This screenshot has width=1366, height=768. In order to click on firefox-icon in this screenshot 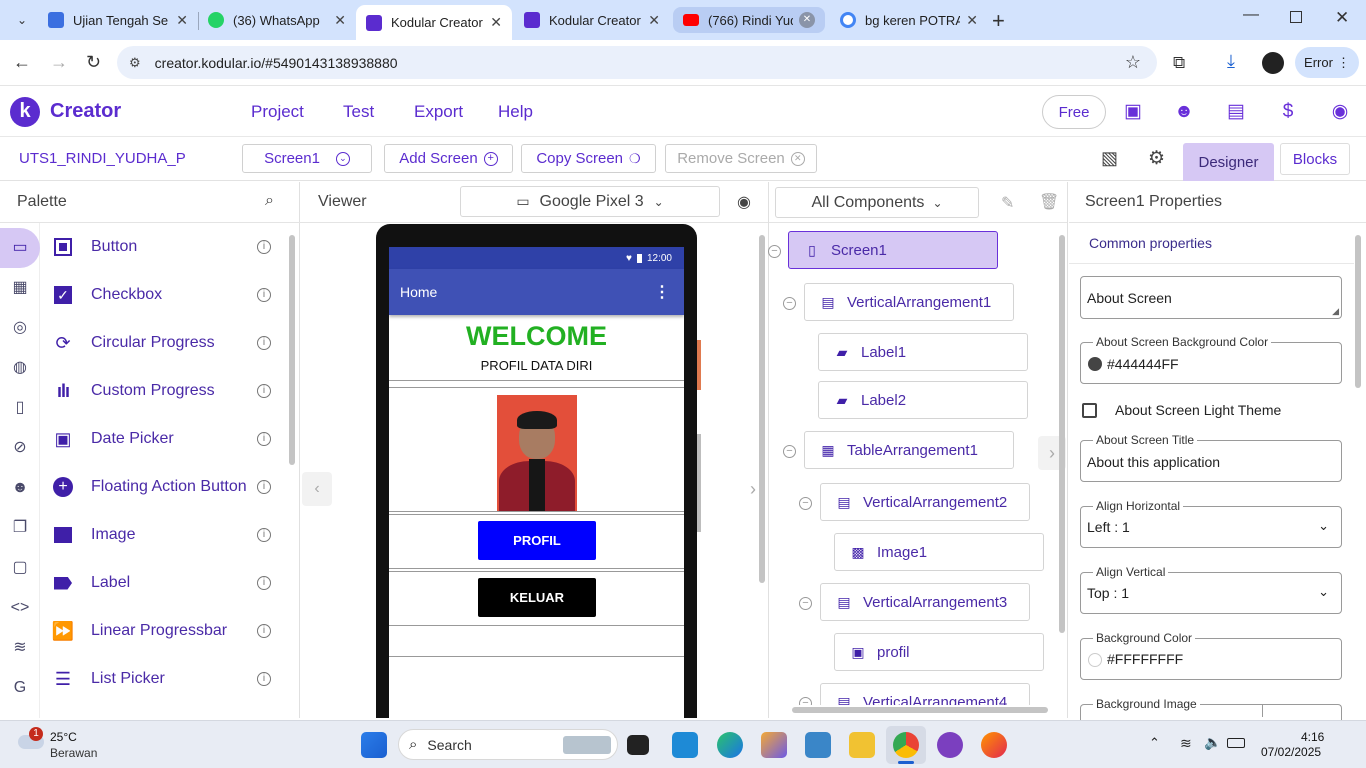, I will do `click(994, 745)`.